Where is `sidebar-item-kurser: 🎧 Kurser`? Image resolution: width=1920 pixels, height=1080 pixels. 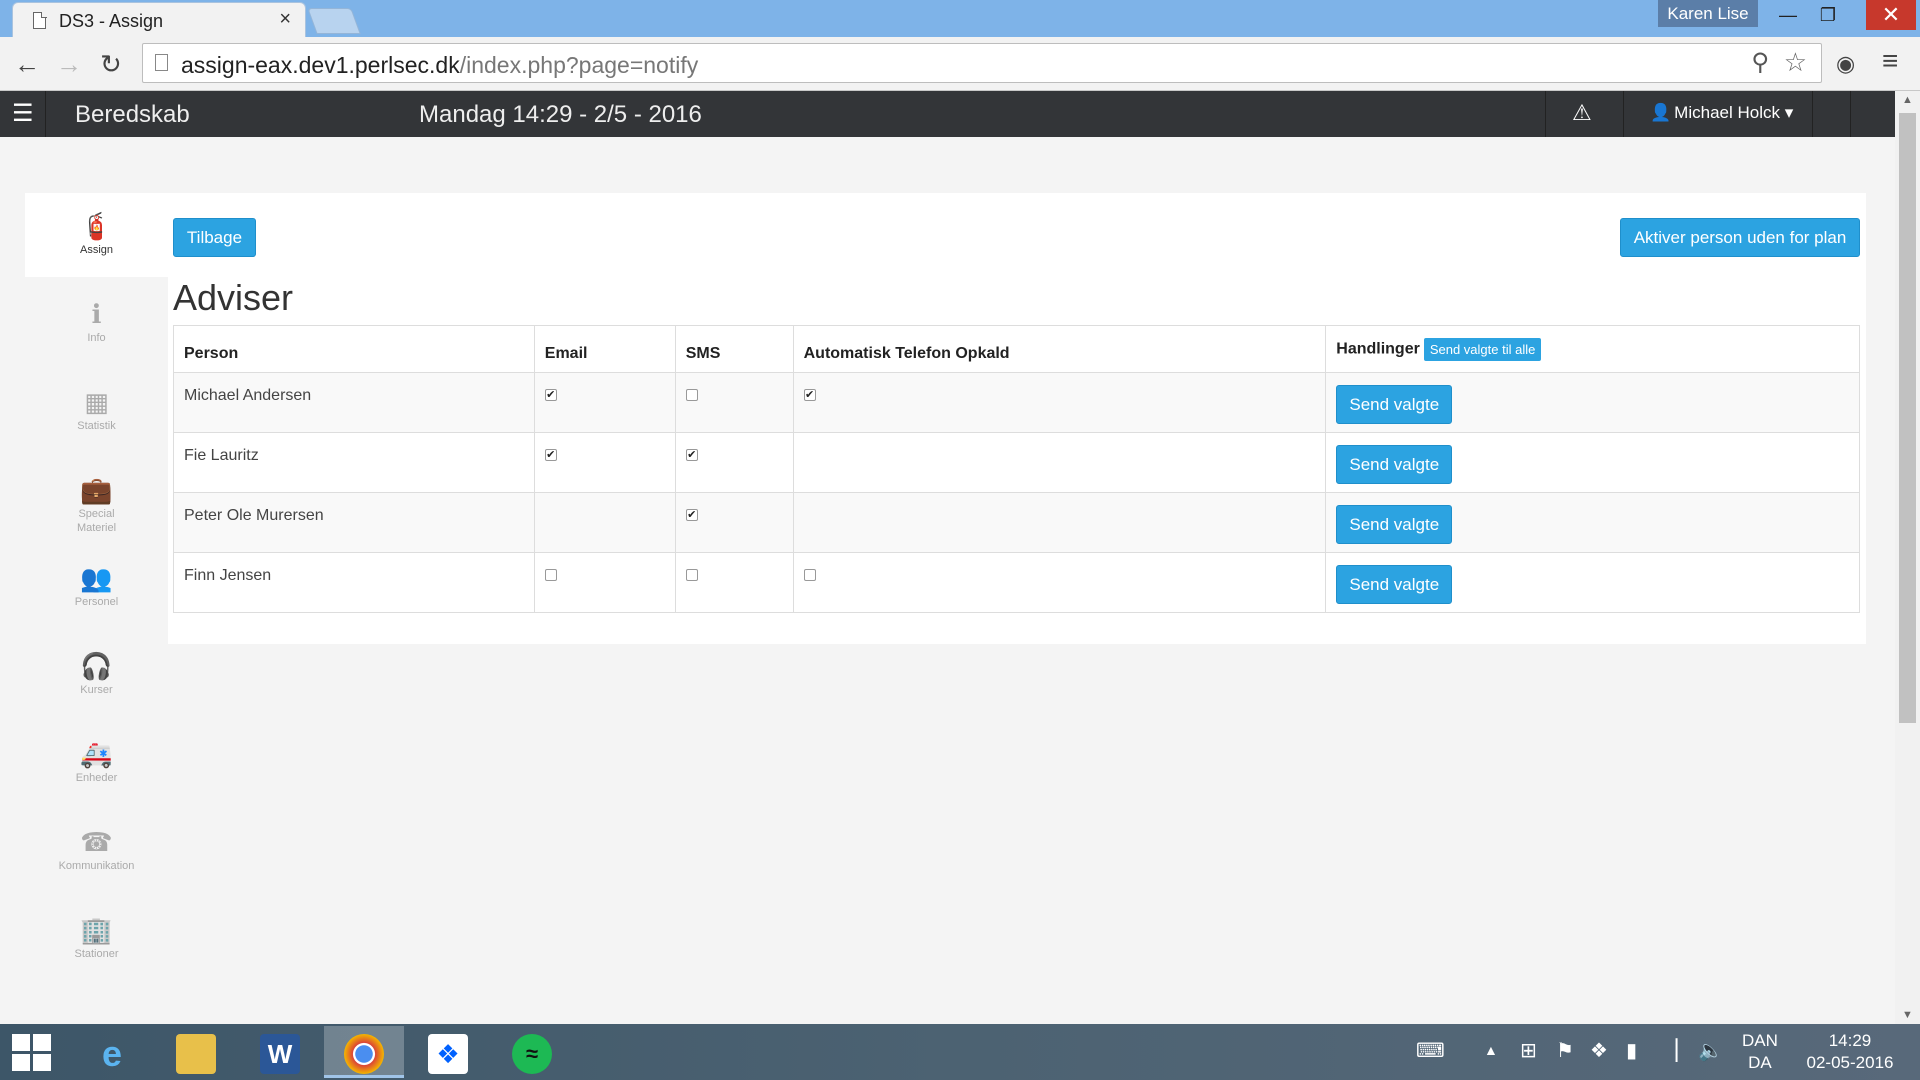 sidebar-item-kurser: 🎧 Kurser is located at coordinates (96, 673).